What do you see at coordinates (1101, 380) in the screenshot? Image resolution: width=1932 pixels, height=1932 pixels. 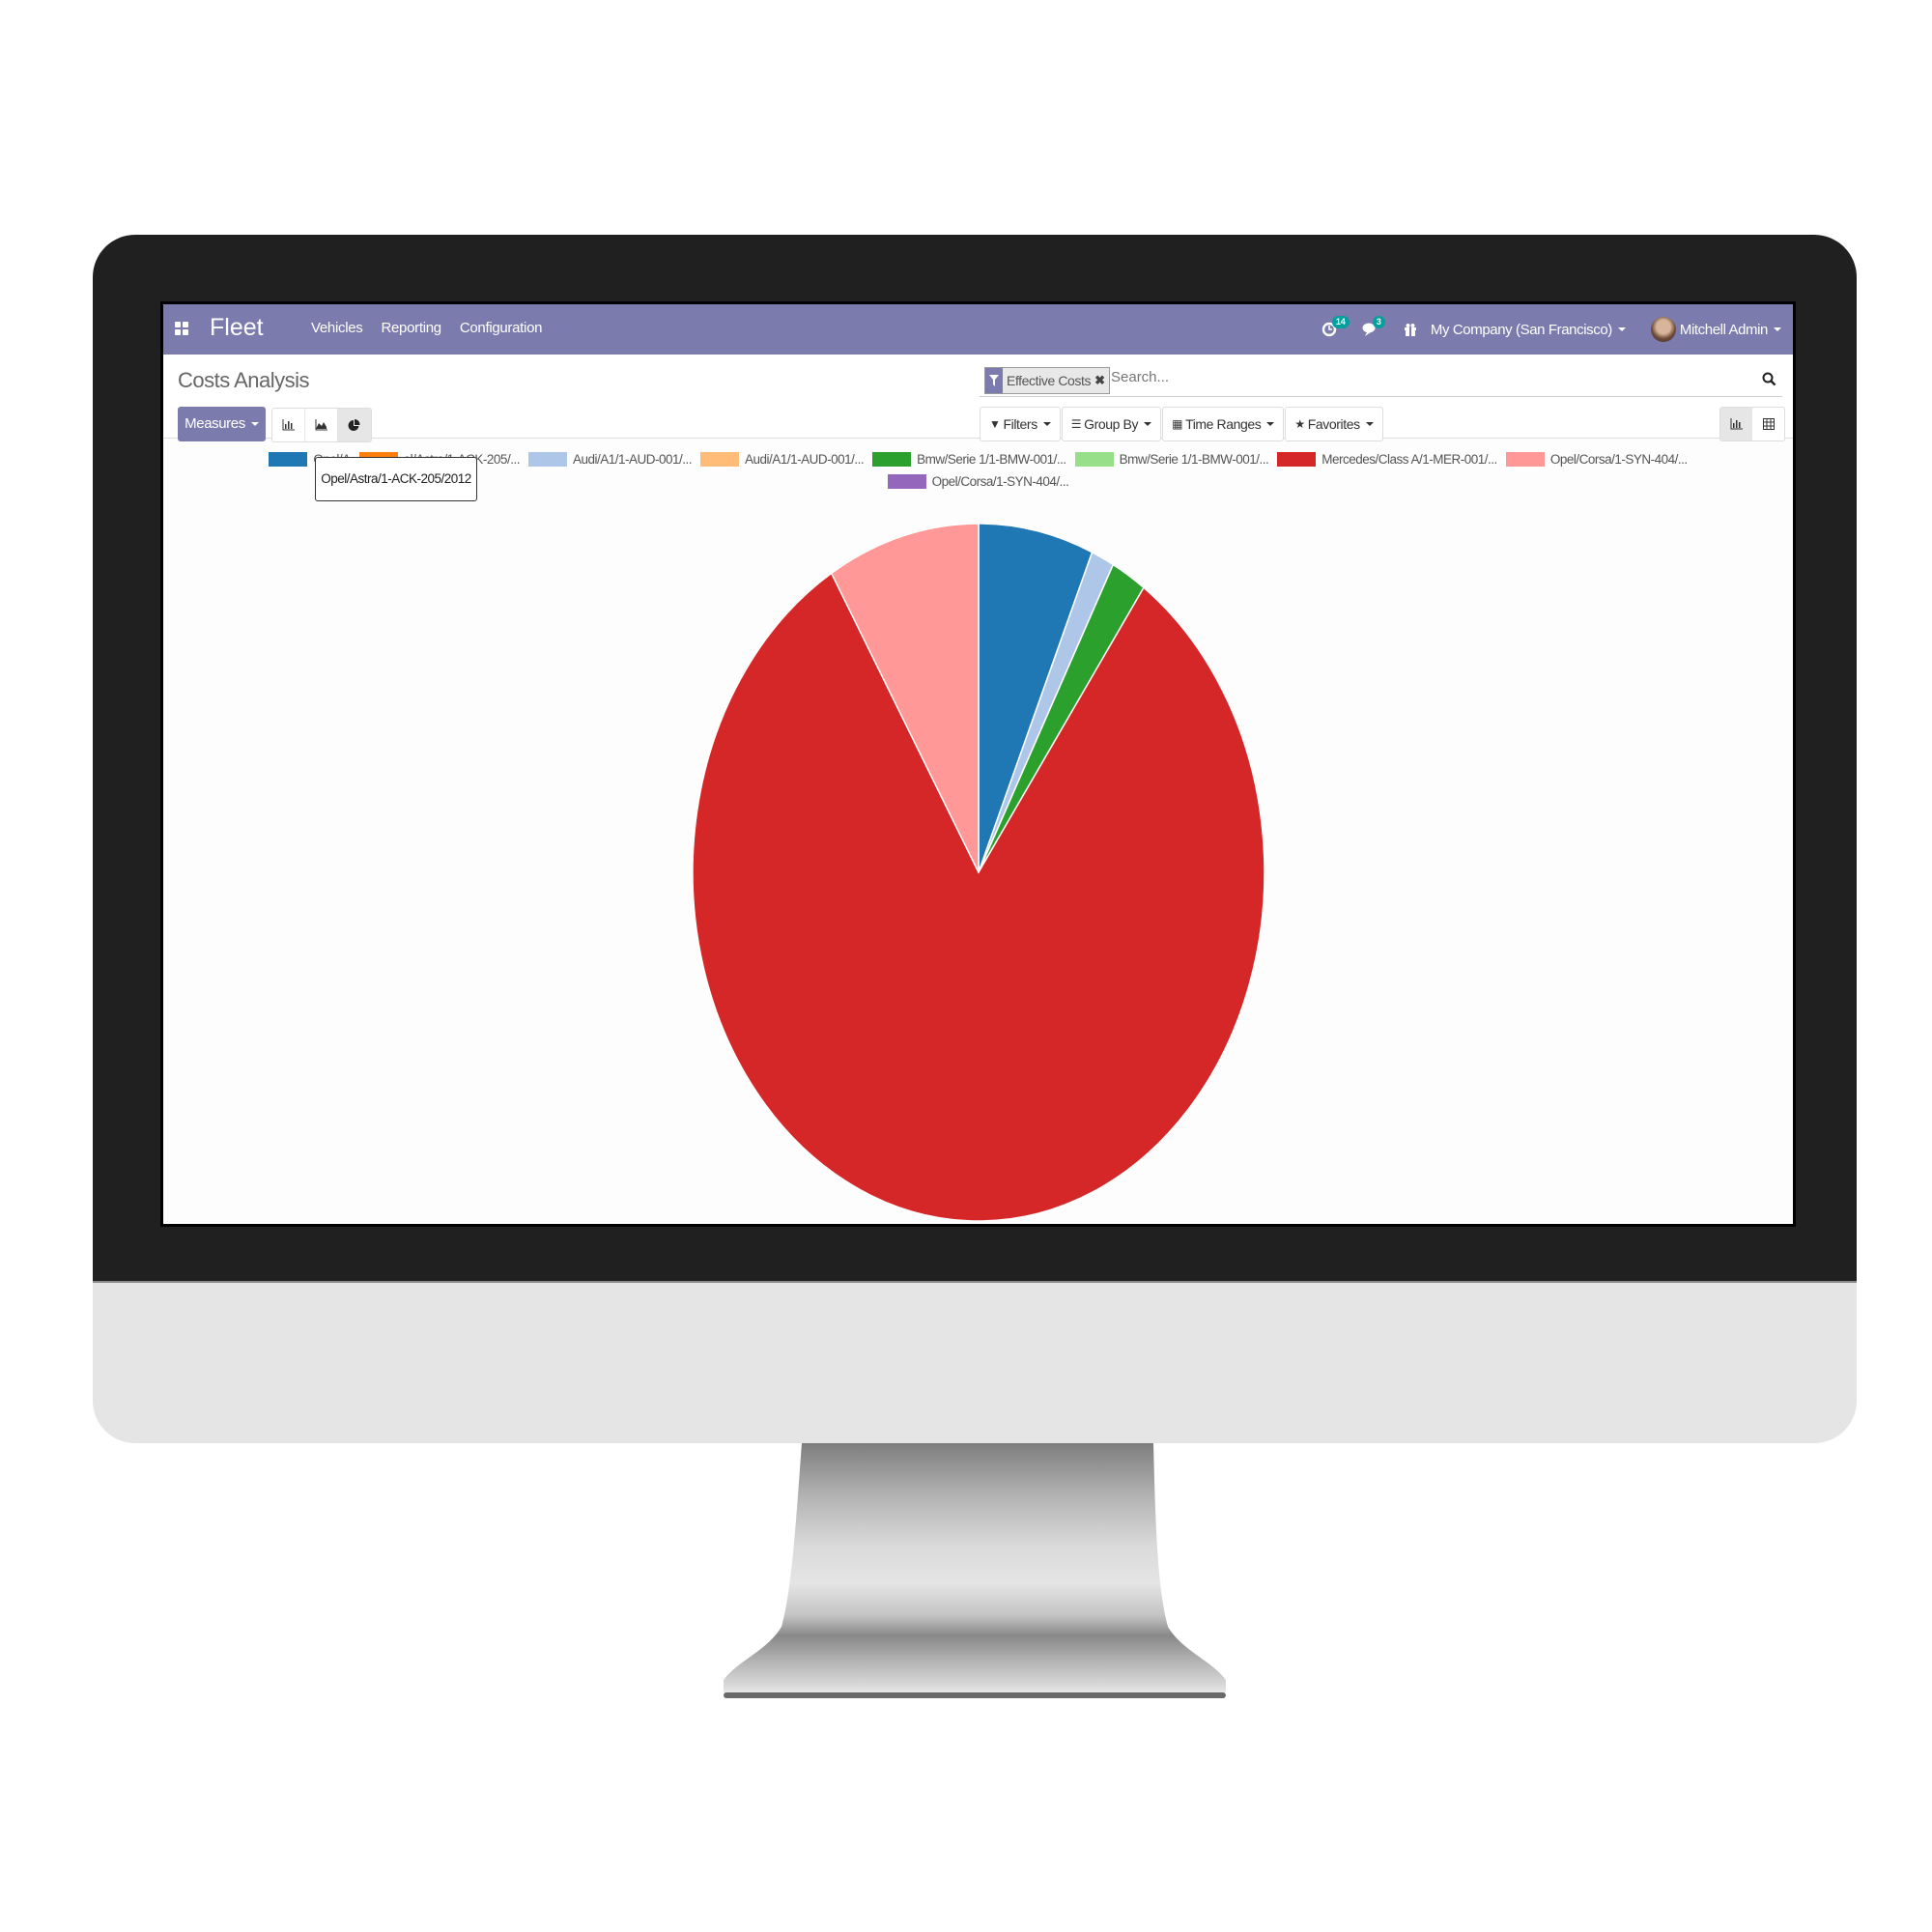 I see `remove-facet-icon: ✖` at bounding box center [1101, 380].